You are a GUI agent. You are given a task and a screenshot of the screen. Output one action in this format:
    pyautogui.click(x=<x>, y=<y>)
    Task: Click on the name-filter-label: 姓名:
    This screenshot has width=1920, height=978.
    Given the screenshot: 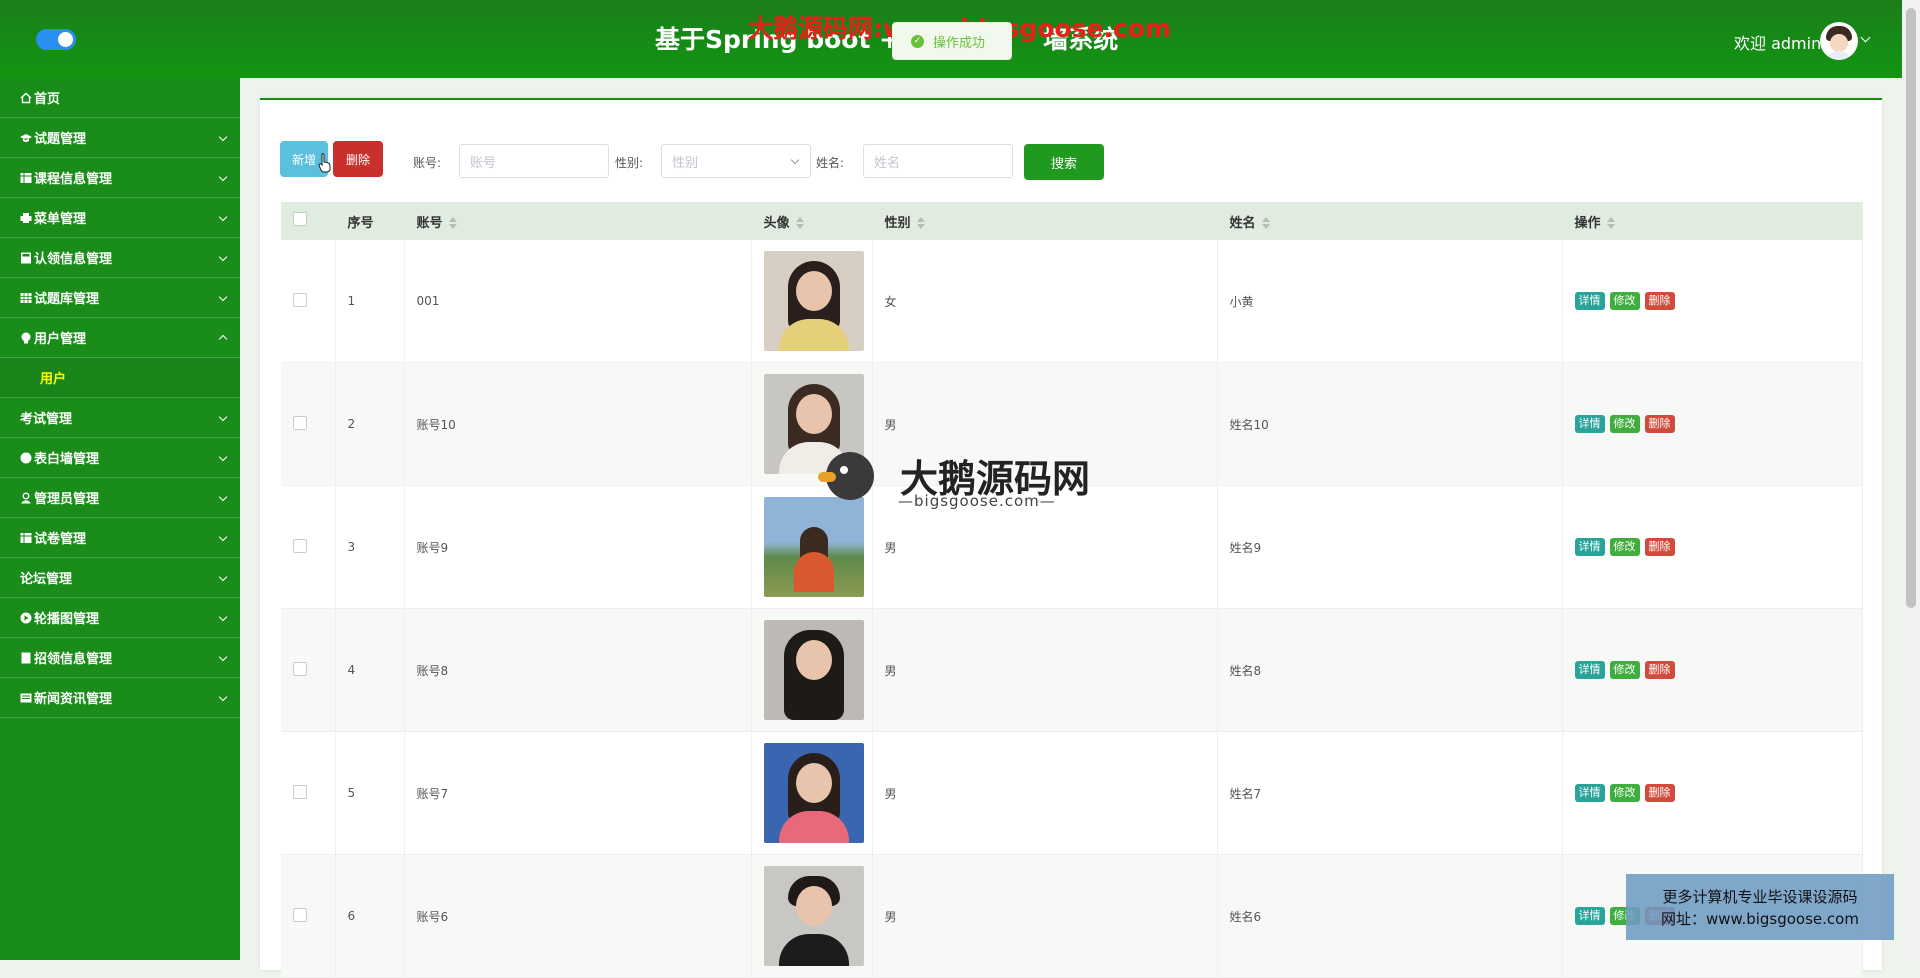 What is the action you would take?
    pyautogui.click(x=830, y=163)
    